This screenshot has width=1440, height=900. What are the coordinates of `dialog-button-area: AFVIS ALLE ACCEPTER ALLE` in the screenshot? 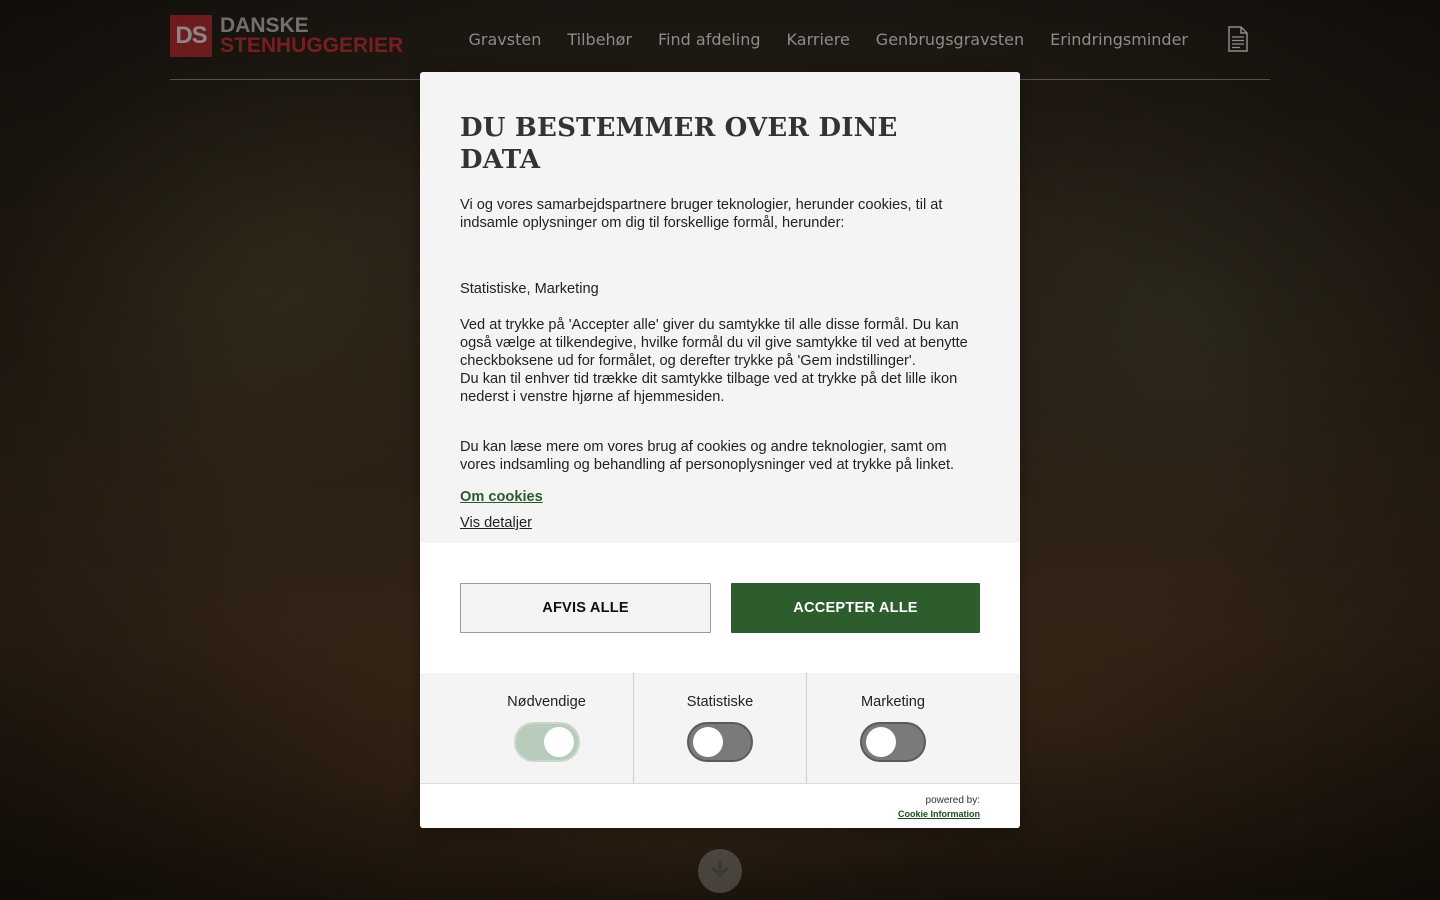 It's located at (720, 608).